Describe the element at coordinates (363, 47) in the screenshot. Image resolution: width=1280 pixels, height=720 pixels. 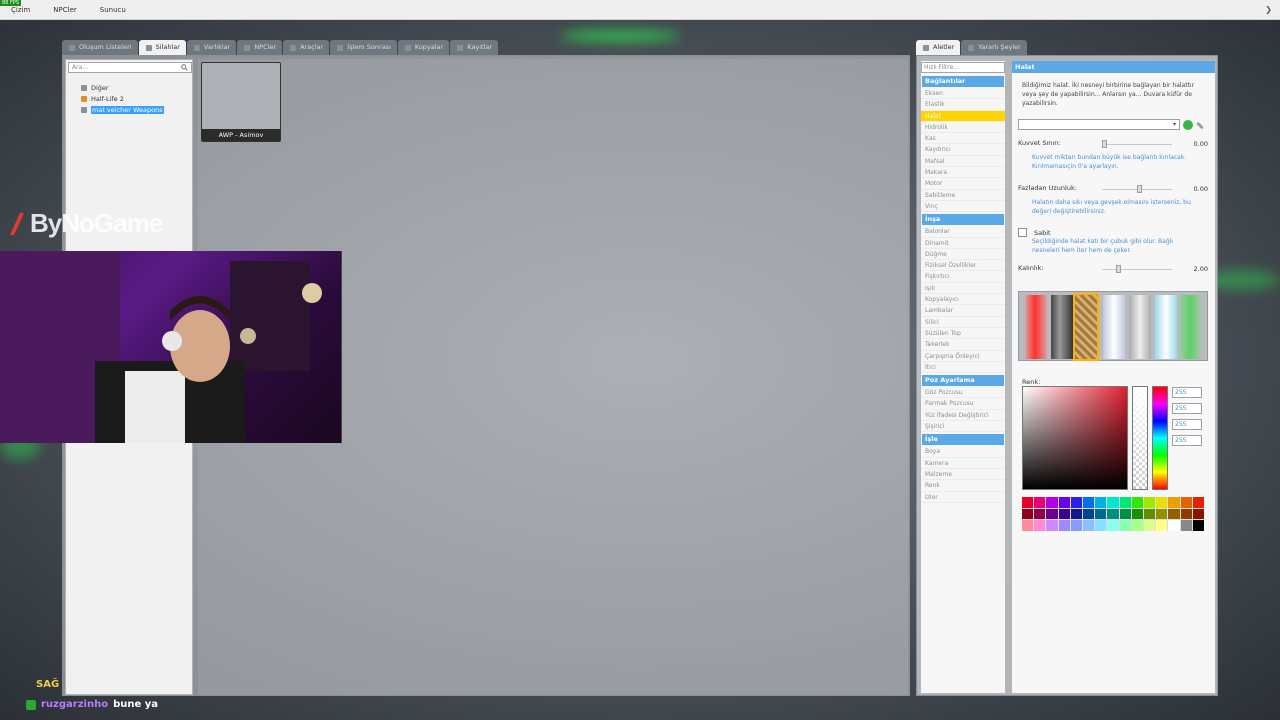
I see `spawn-tab-5: İşlem Sonrası` at that location.